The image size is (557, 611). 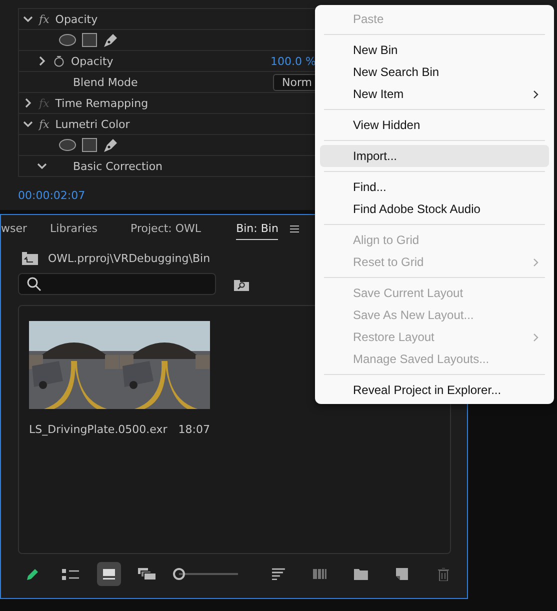 What do you see at coordinates (443, 574) in the screenshot?
I see `trash-icon` at bounding box center [443, 574].